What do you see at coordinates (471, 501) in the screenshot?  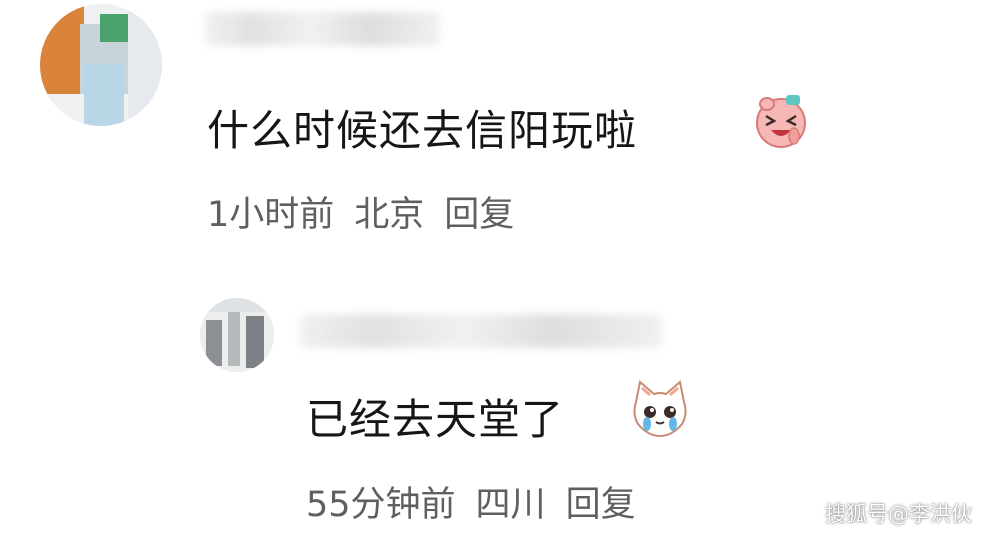 I see `comment-meta: 55分钟前 四川 回复` at bounding box center [471, 501].